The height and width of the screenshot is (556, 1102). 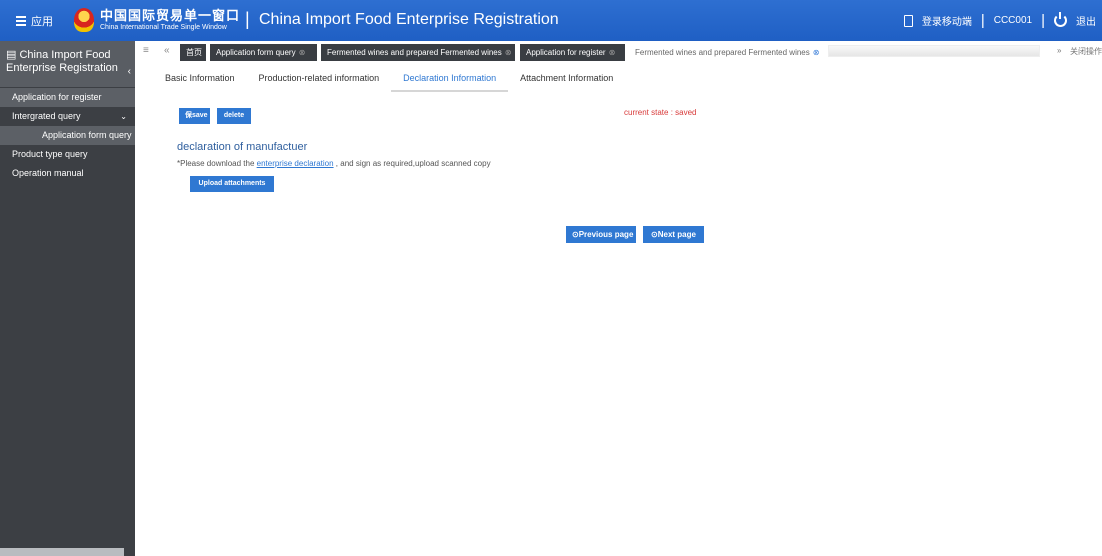 What do you see at coordinates (1086, 20) in the screenshot?
I see `logout-link: 退出` at bounding box center [1086, 20].